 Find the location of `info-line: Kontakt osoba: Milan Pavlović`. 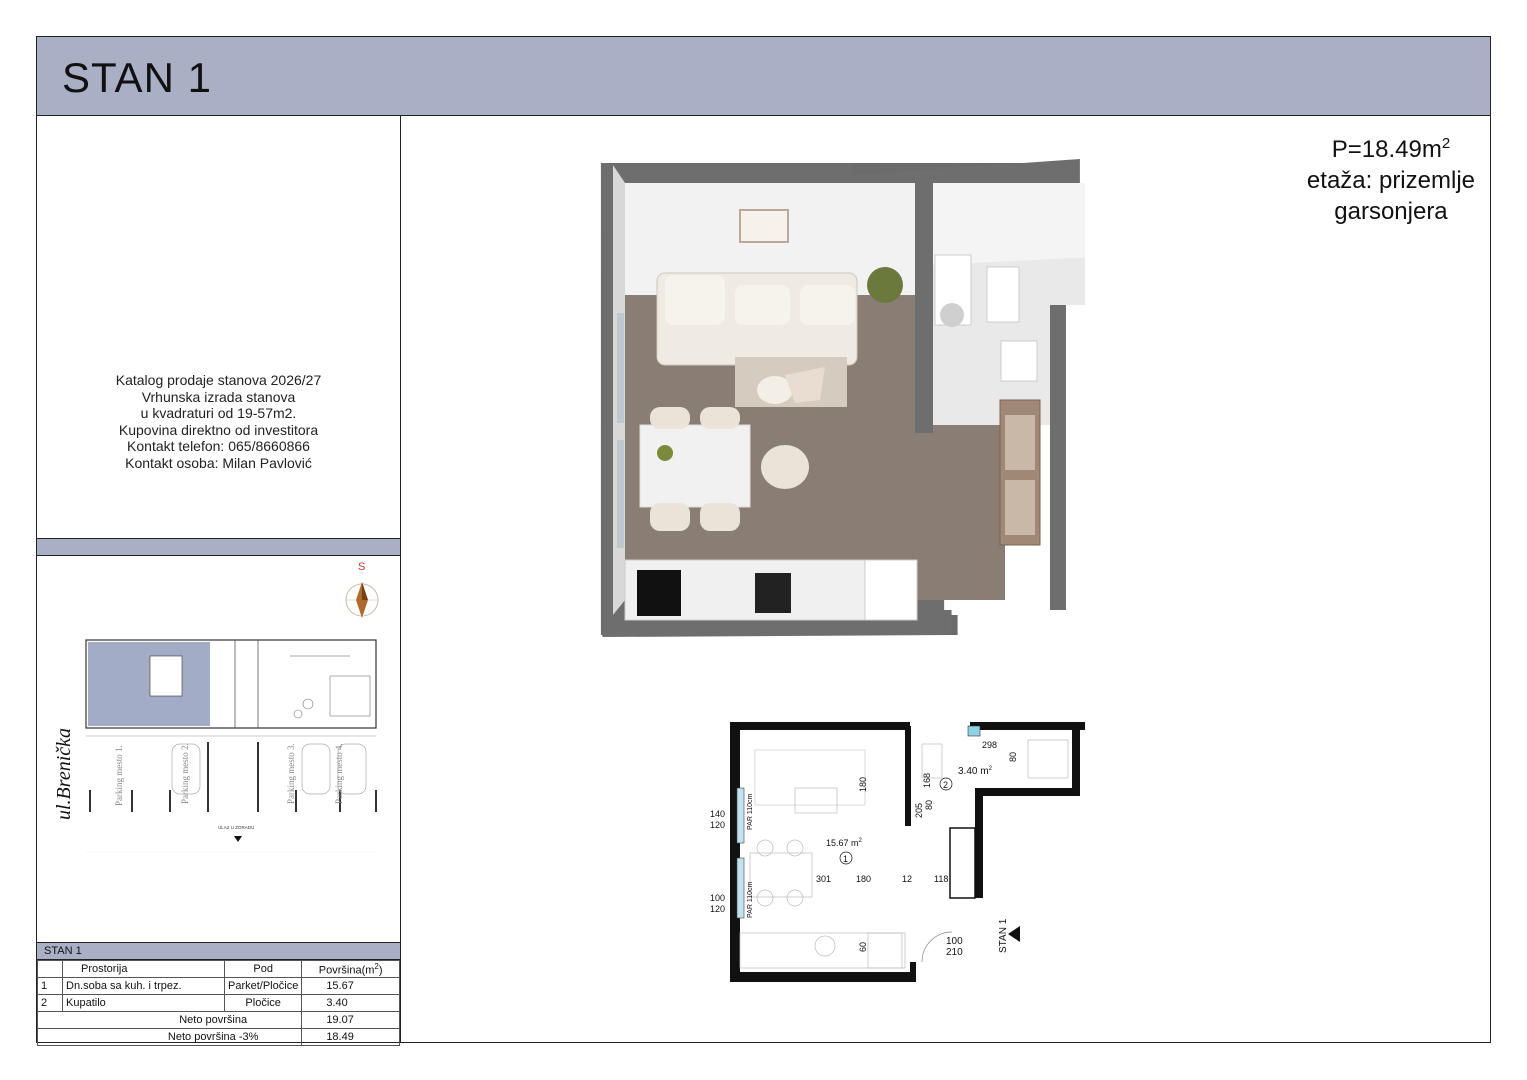

info-line: Kontakt osoba: Milan Pavlović is located at coordinates (218, 462).